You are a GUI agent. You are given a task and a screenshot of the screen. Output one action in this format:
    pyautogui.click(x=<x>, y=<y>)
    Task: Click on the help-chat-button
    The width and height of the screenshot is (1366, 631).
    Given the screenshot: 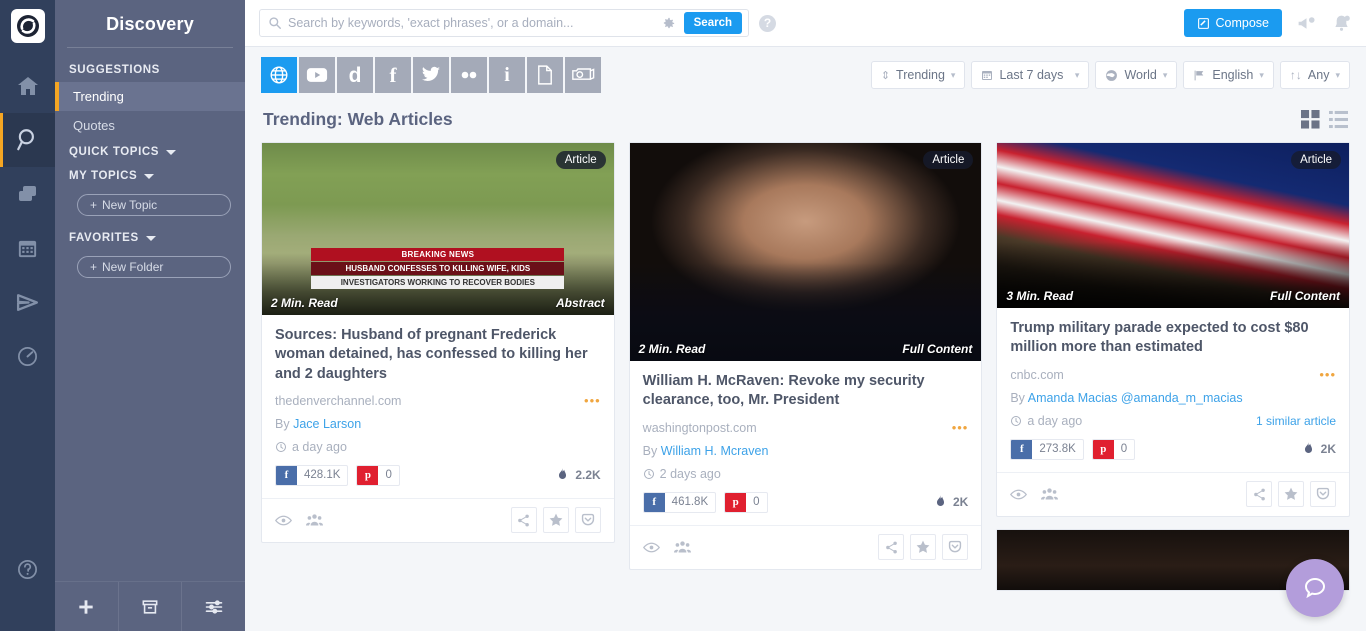 What is the action you would take?
    pyautogui.click(x=1315, y=588)
    